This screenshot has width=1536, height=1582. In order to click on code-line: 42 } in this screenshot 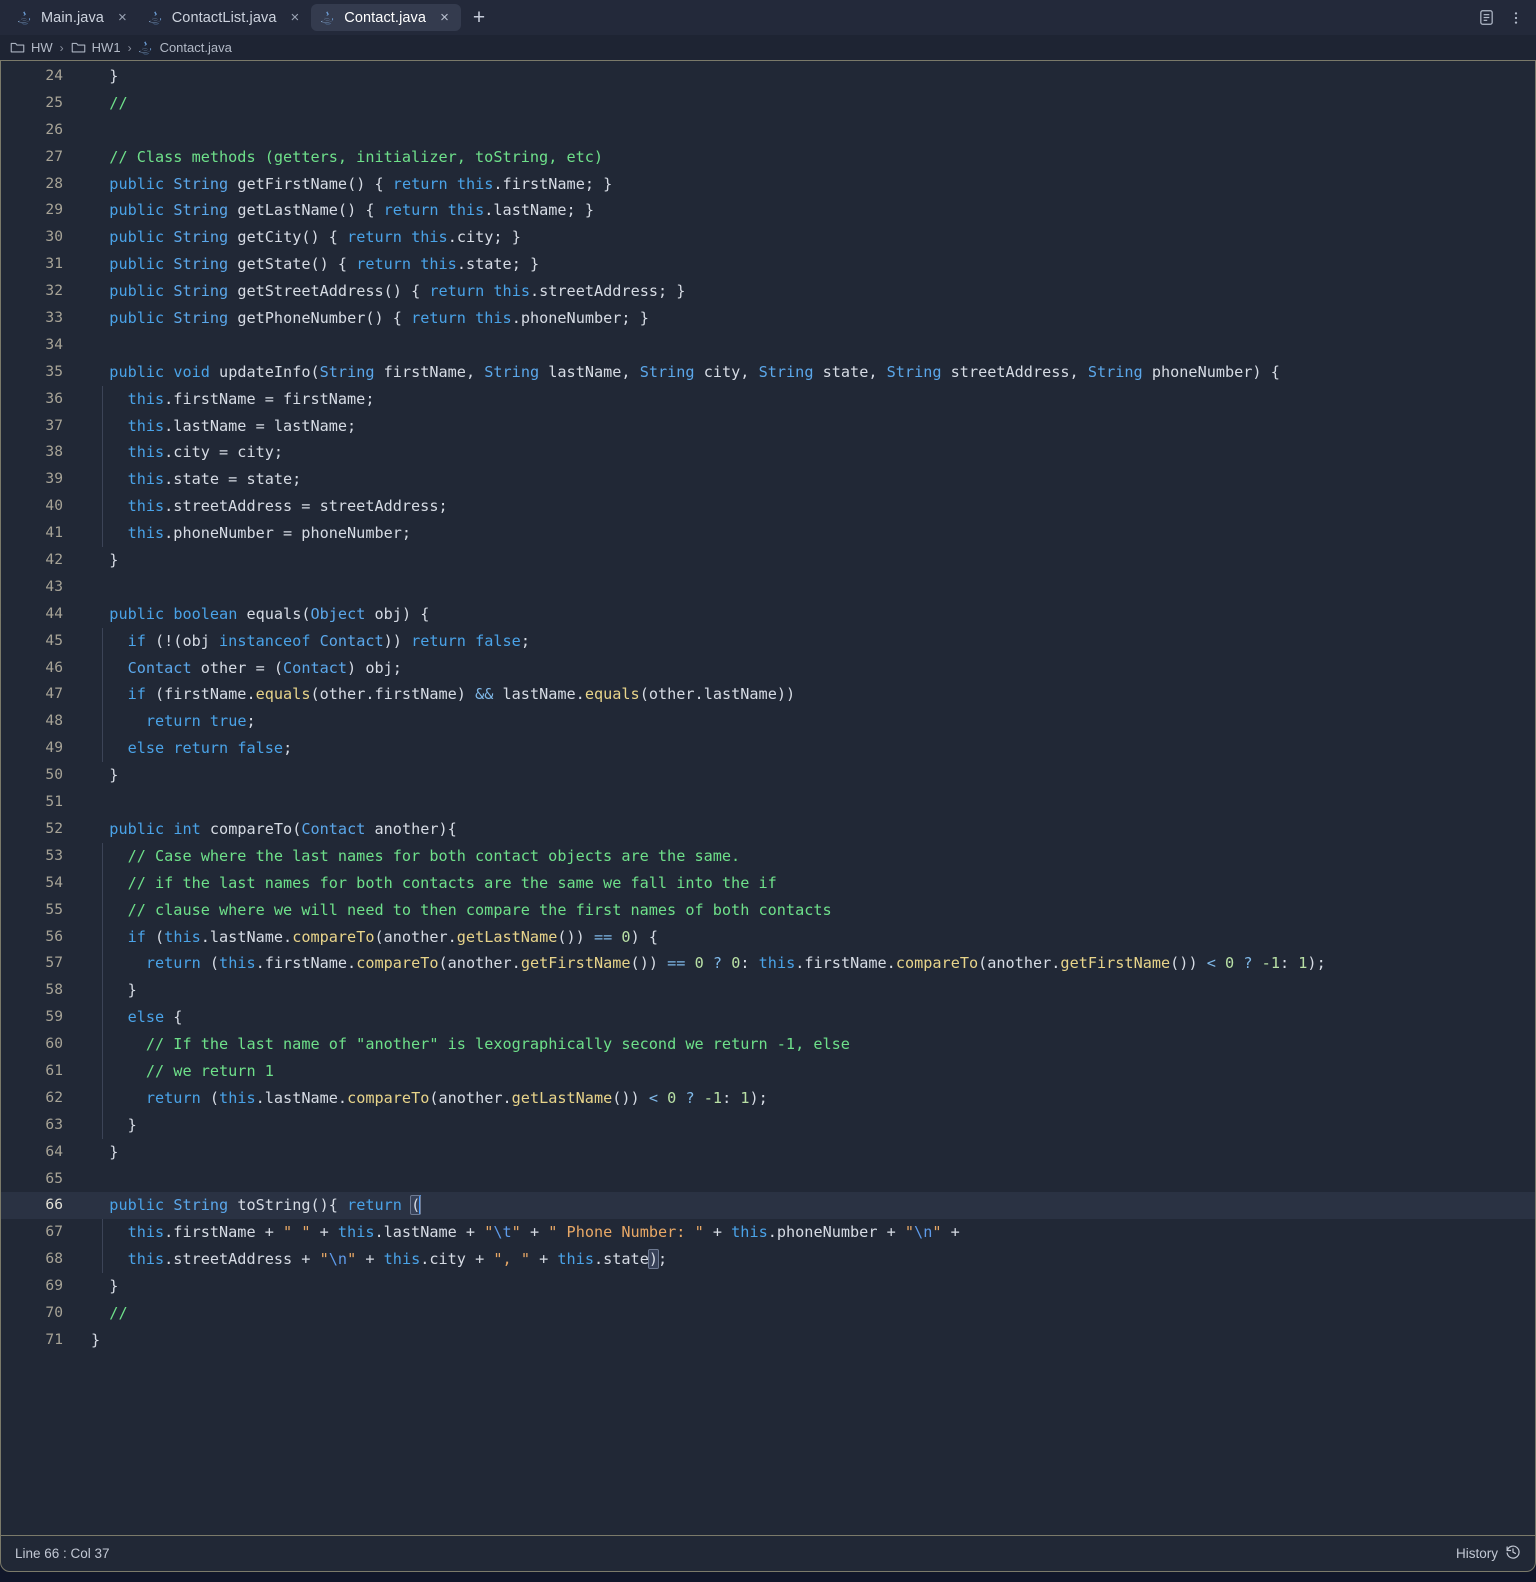, I will do `click(768, 560)`.